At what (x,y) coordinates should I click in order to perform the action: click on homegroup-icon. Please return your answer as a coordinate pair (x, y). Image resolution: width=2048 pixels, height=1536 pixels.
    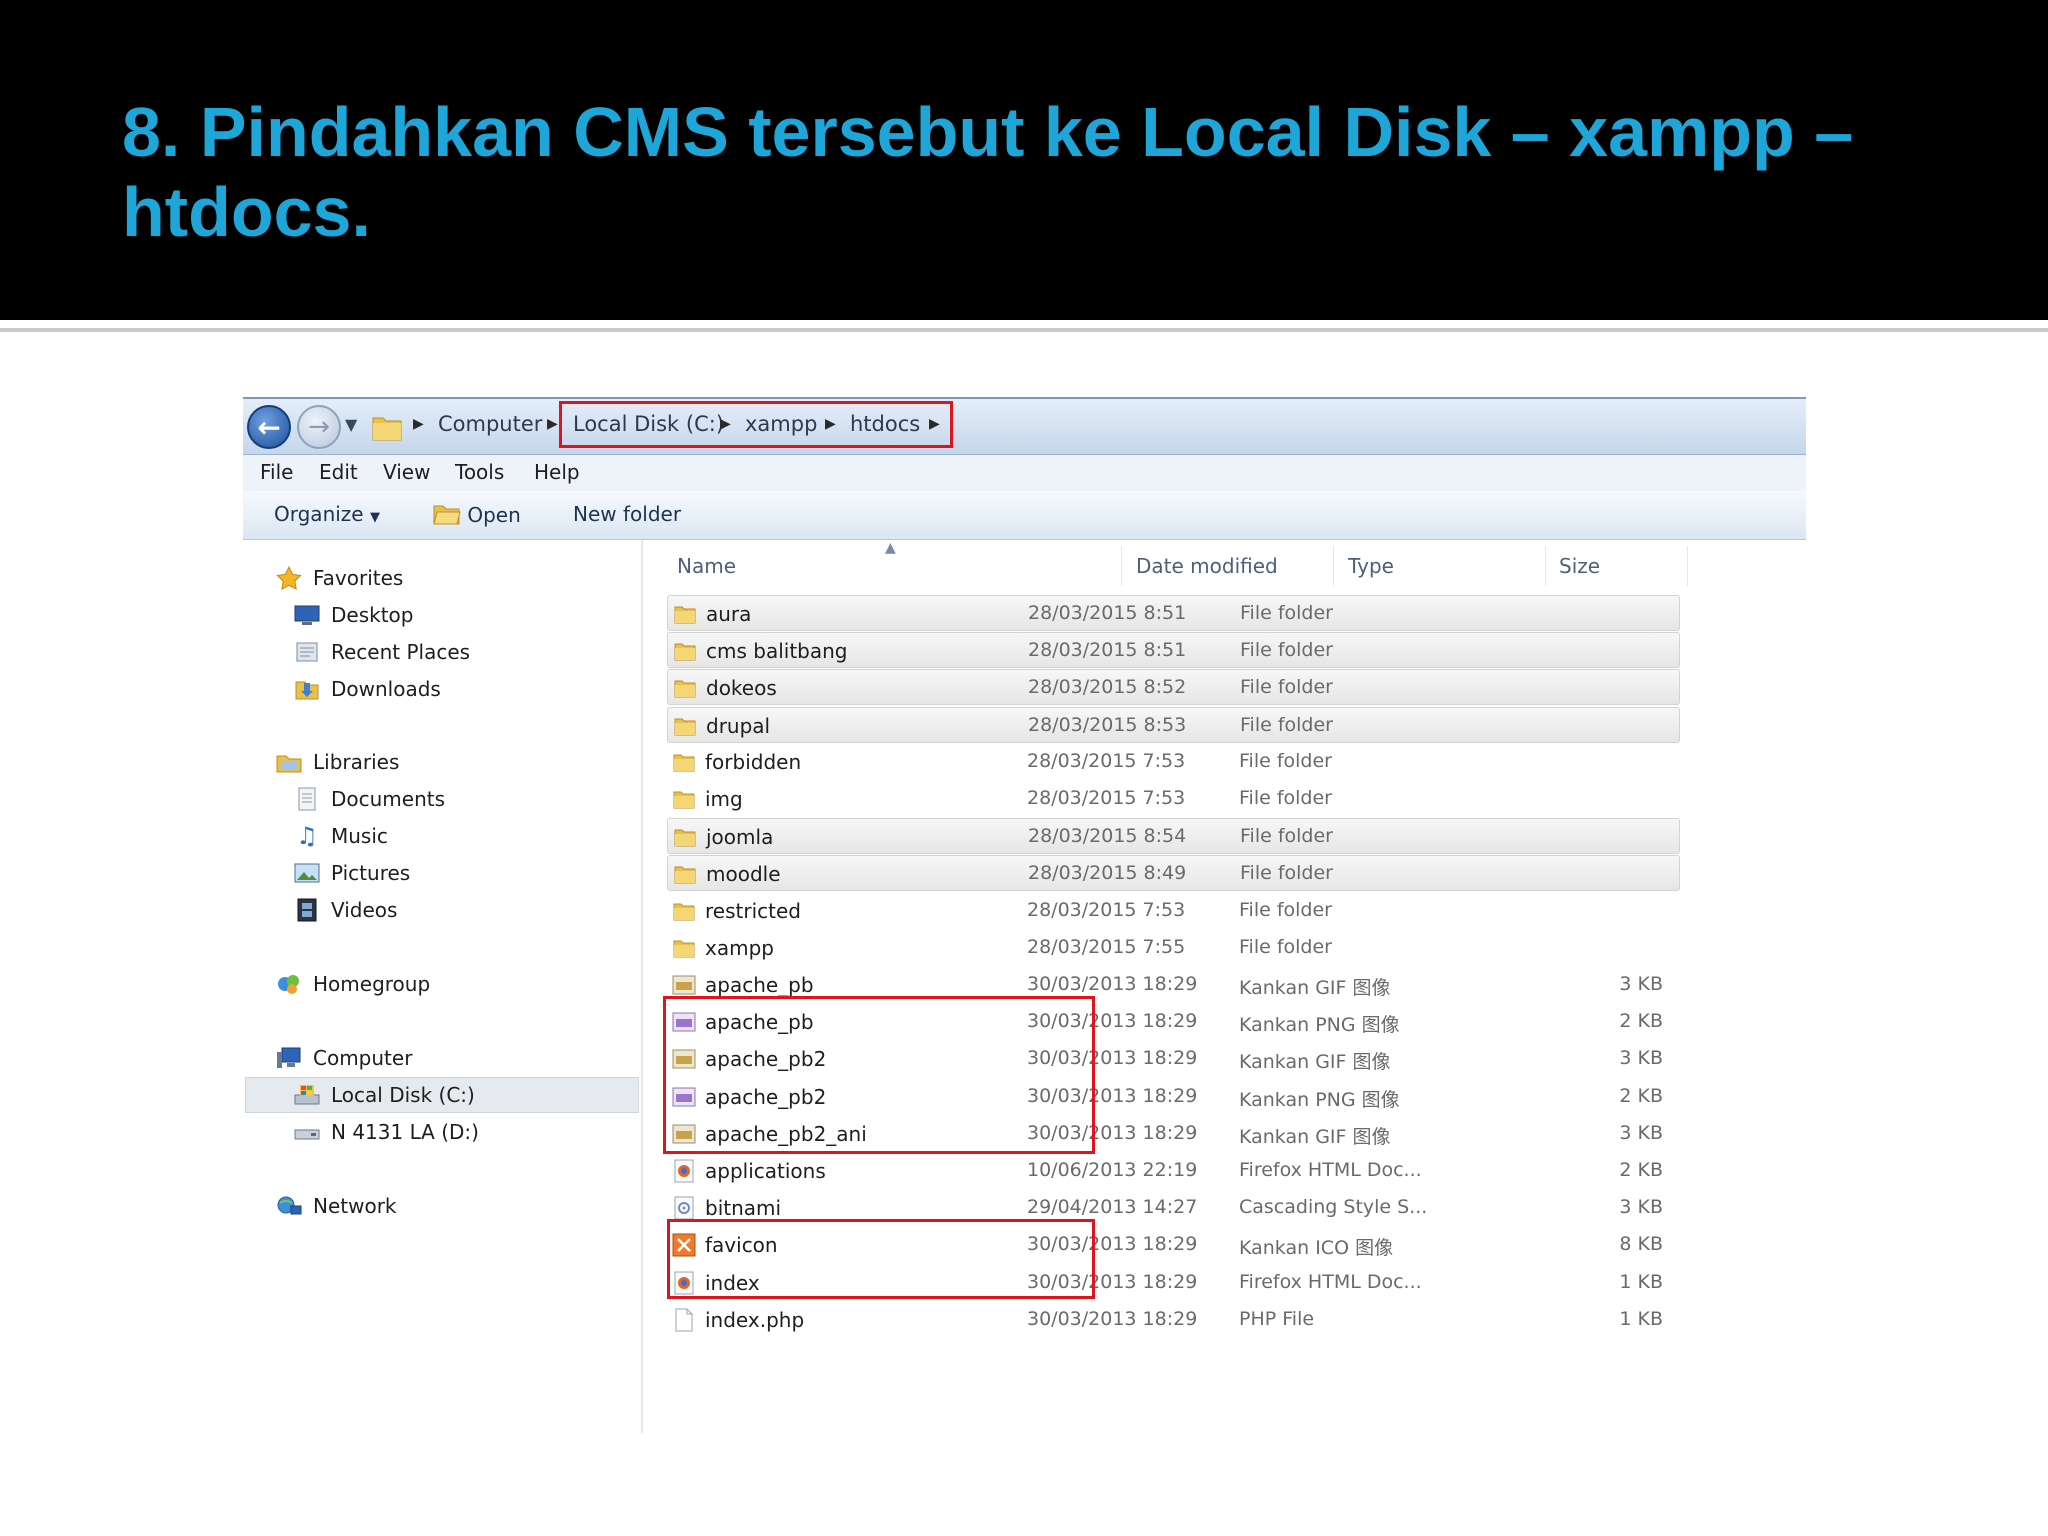
    Looking at the image, I should click on (289, 984).